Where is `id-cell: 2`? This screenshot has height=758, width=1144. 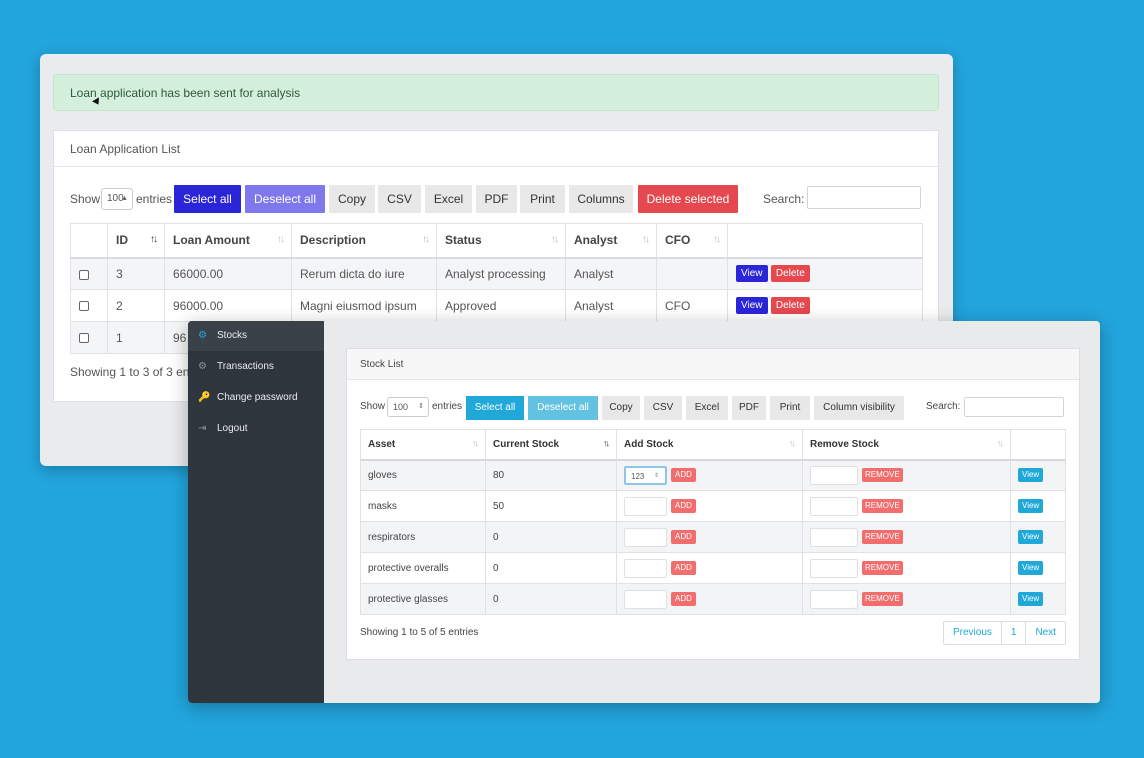
id-cell: 2 is located at coordinates (136, 305).